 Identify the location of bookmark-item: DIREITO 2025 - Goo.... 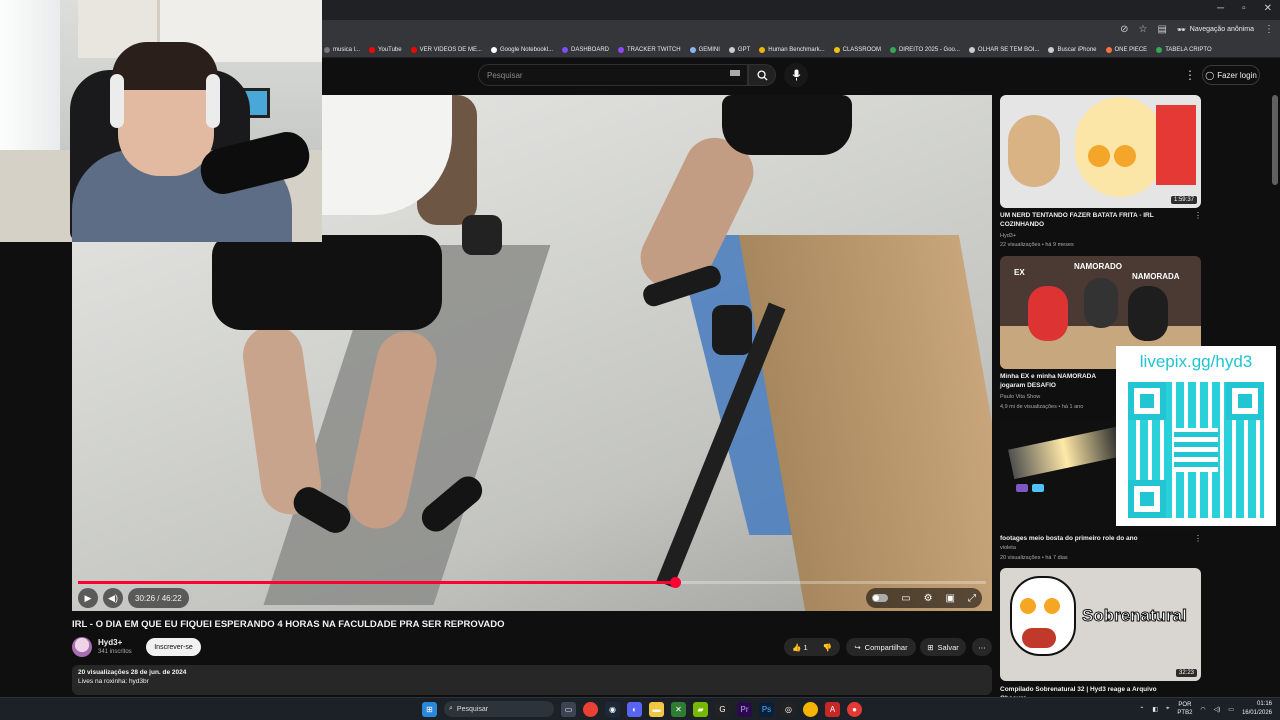
(924, 49).